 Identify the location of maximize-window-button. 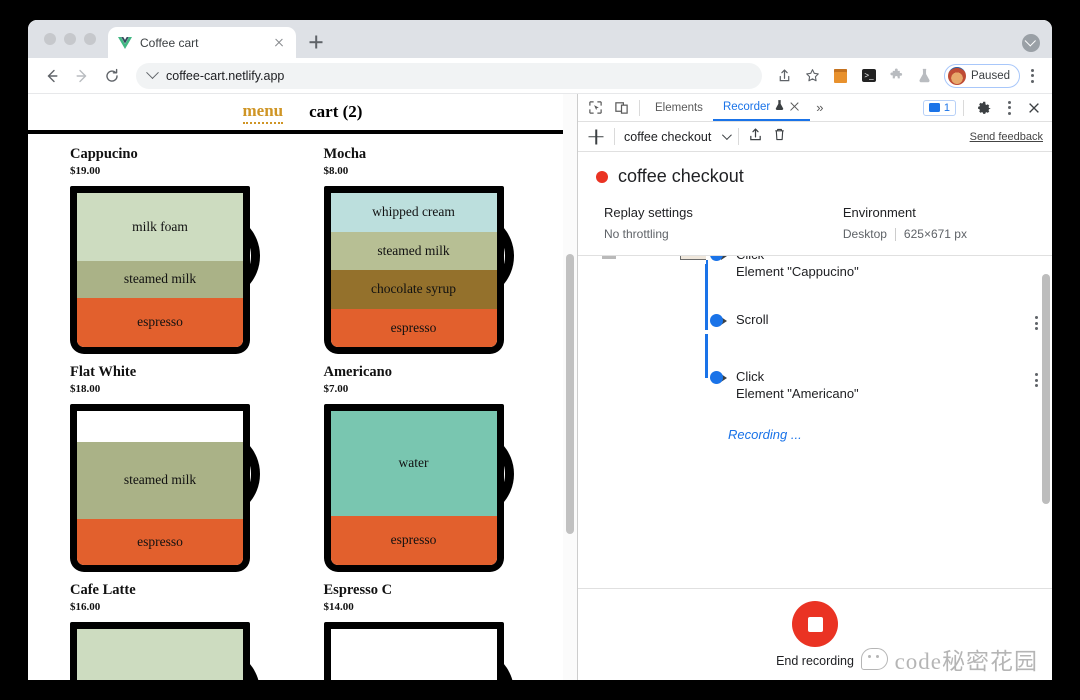
(90, 39).